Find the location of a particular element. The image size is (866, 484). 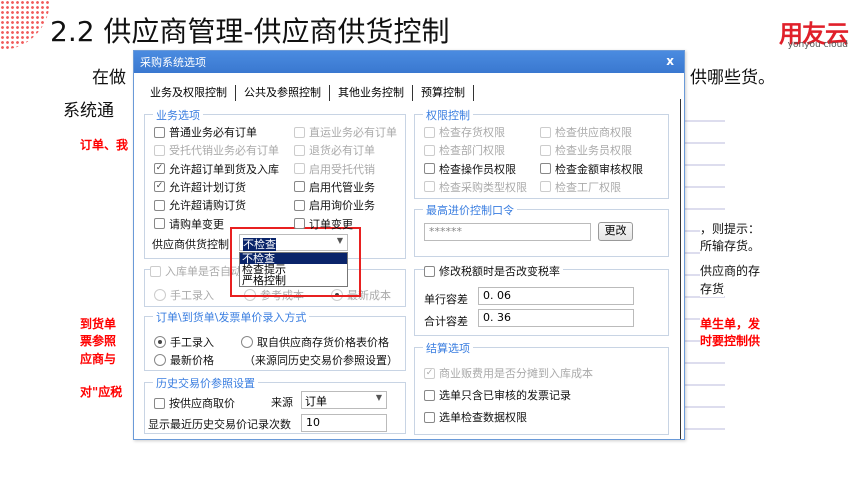

tab-common-reference: 公共及参照控制 is located at coordinates (283, 93).